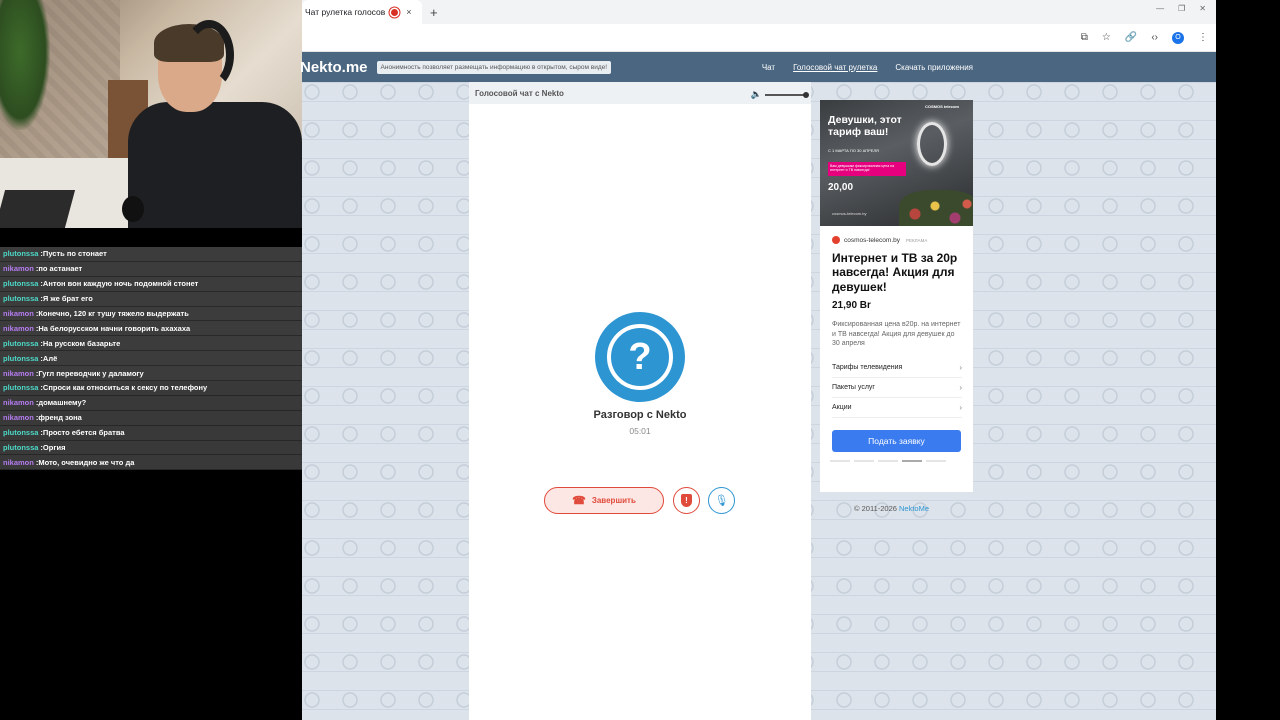  What do you see at coordinates (1106, 37) in the screenshot?
I see `bookmark-star-icon: ☆` at bounding box center [1106, 37].